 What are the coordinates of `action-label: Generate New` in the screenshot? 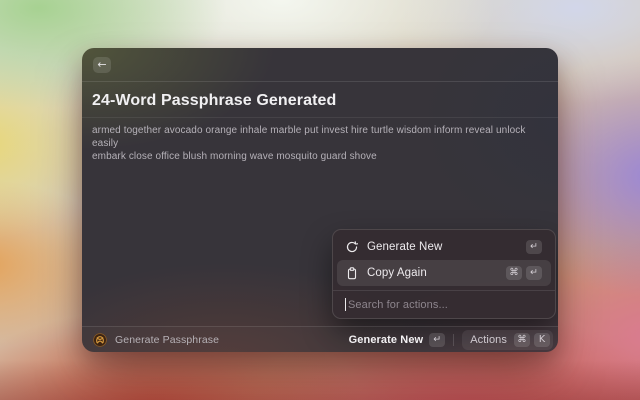 It's located at (405, 247).